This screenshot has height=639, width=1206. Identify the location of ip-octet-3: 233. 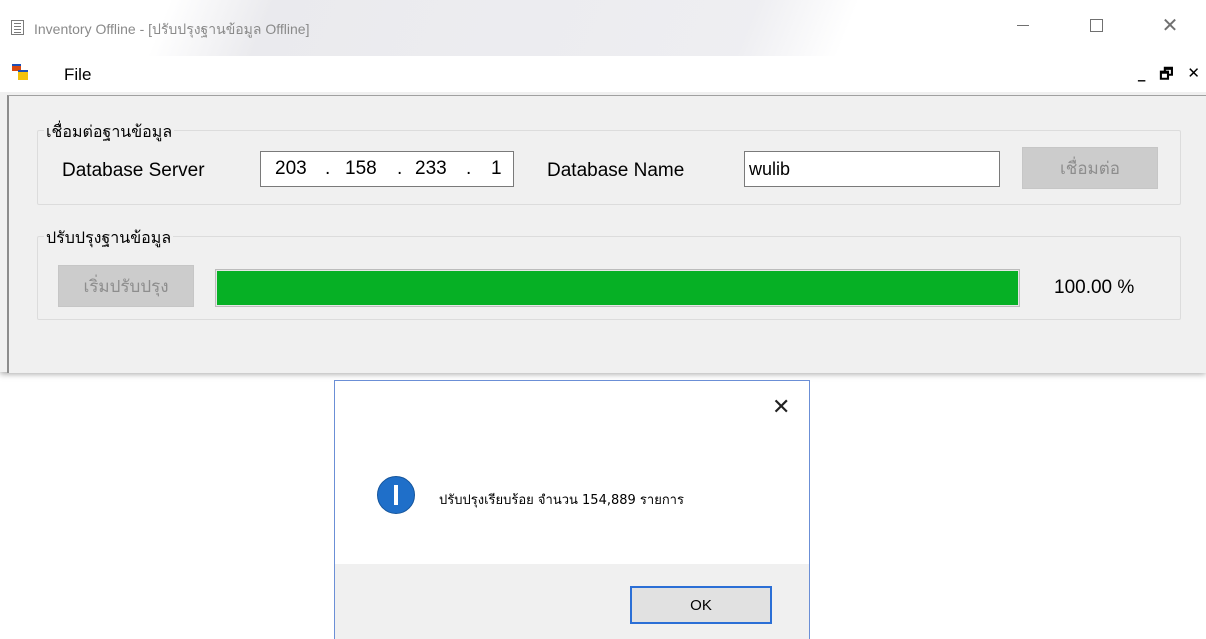
(431, 169).